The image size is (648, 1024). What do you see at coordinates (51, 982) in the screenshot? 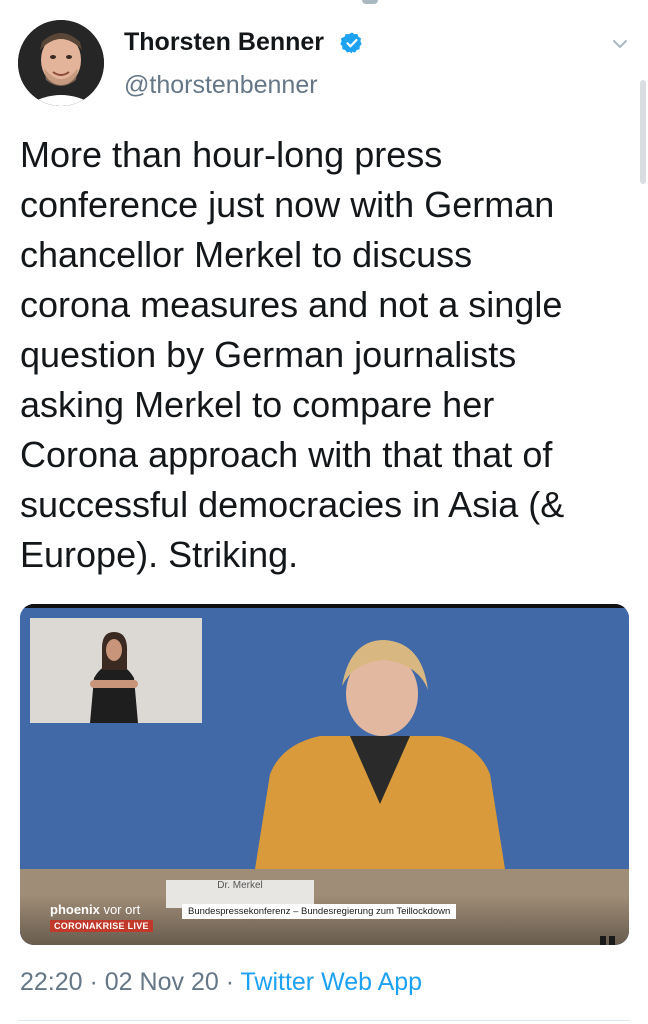
I see `tweet-time: 22:20` at bounding box center [51, 982].